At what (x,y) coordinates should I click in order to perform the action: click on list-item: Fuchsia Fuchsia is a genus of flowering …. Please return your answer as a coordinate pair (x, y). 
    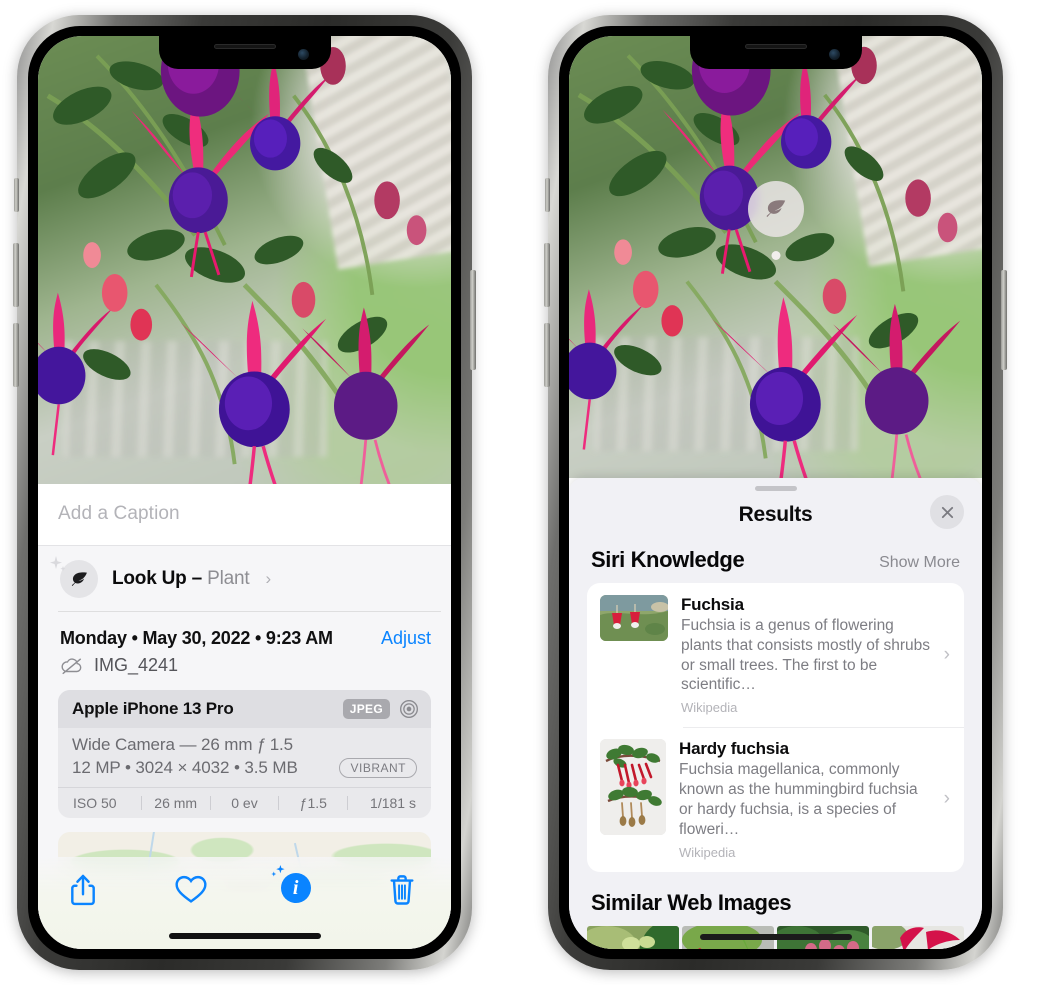
    Looking at the image, I should click on (775, 655).